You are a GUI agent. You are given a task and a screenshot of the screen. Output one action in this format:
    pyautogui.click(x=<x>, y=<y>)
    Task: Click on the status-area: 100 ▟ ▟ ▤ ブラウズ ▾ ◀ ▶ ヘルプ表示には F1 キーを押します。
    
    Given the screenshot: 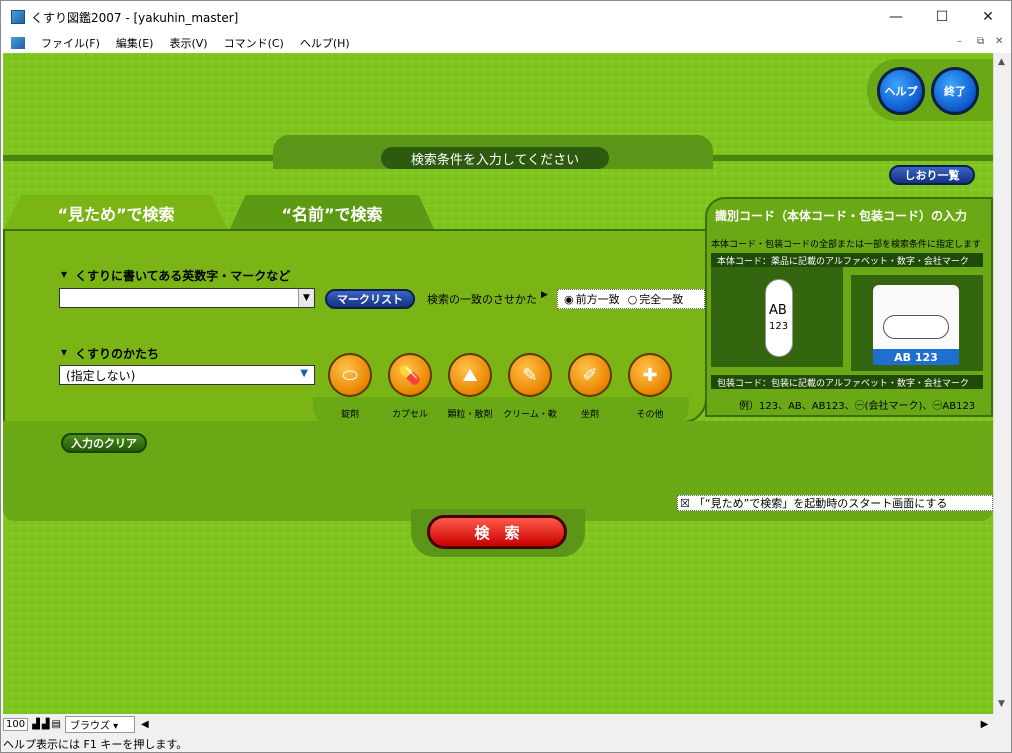 What is the action you would take?
    pyautogui.click(x=506, y=733)
    